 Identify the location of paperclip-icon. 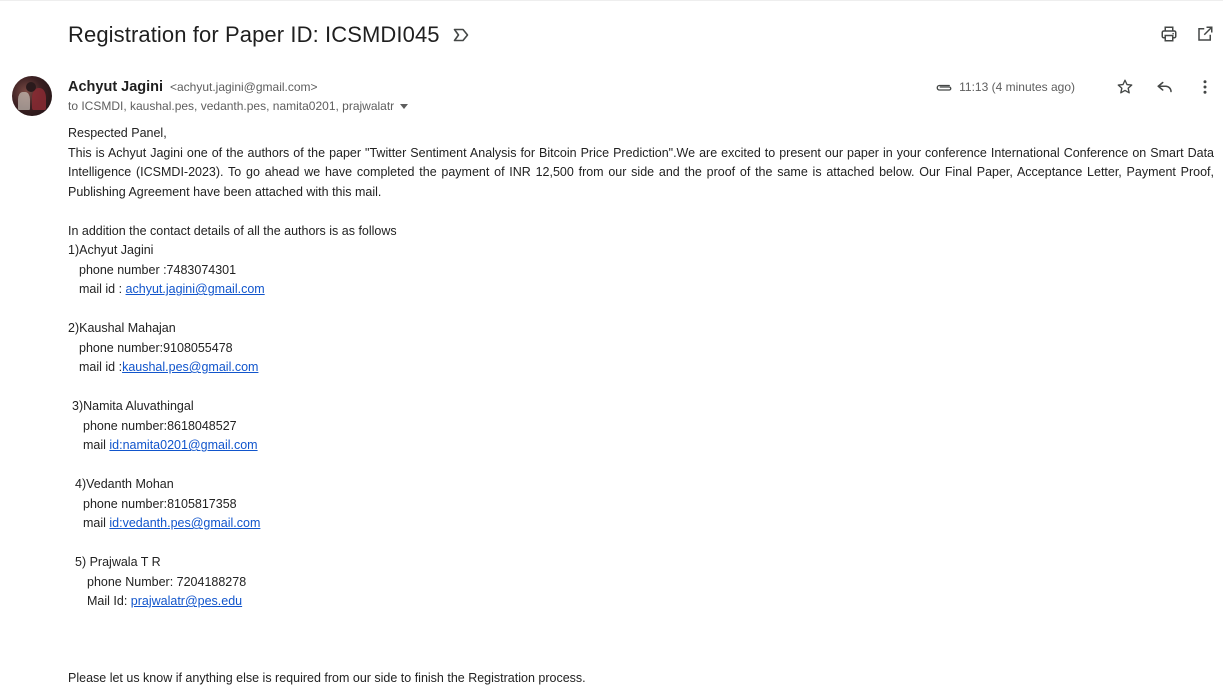
(944, 87).